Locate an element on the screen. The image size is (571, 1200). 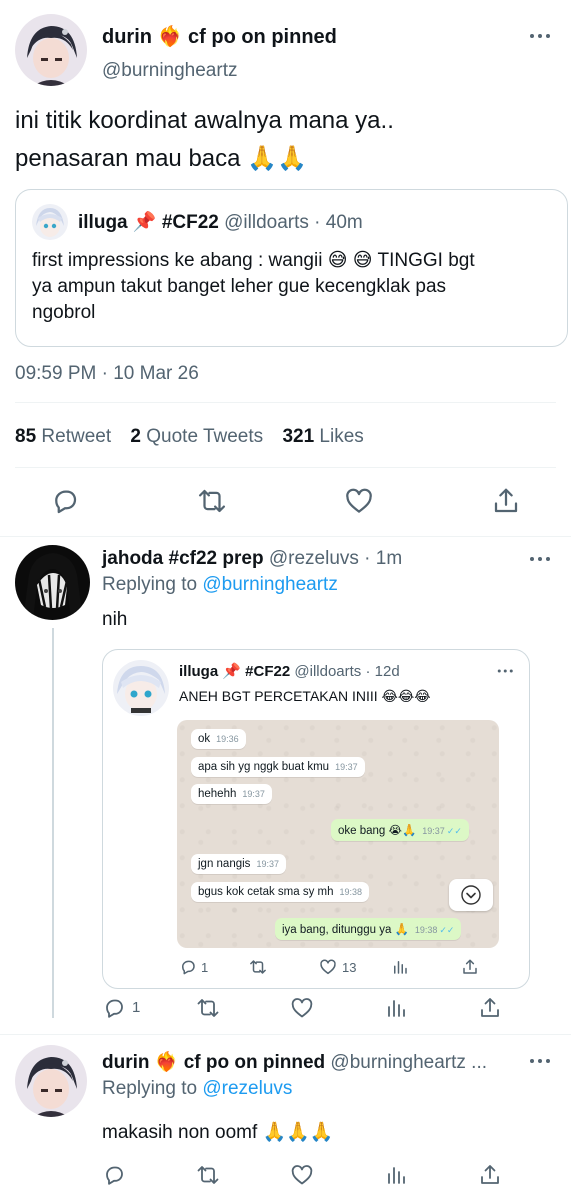
quotes-label: Quote Tweets is located at coordinates (204, 436).